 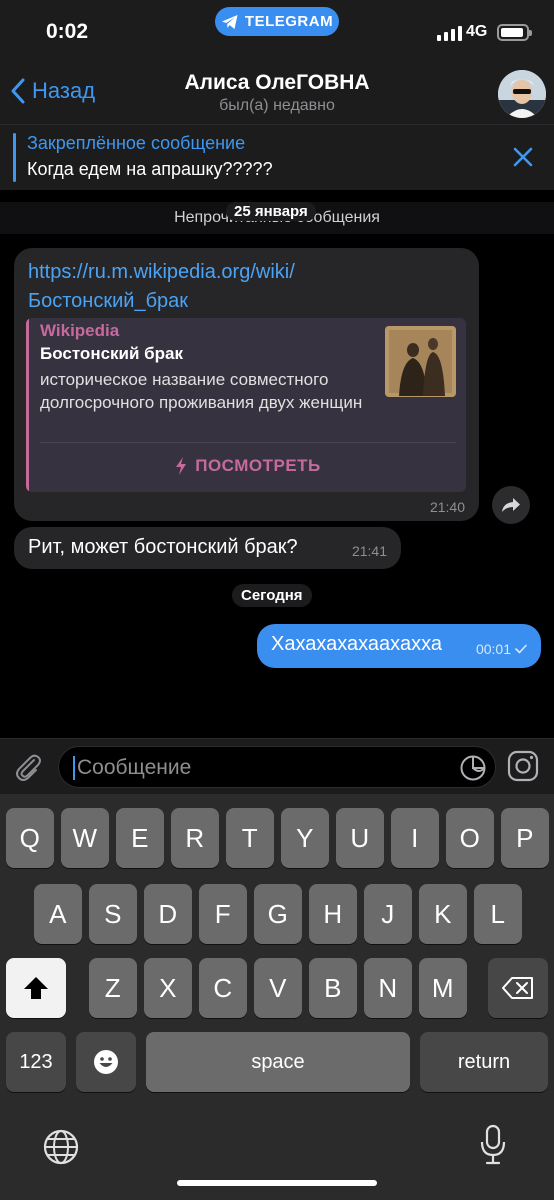 I want to click on return-key: return, so click(x=484, y=1062).